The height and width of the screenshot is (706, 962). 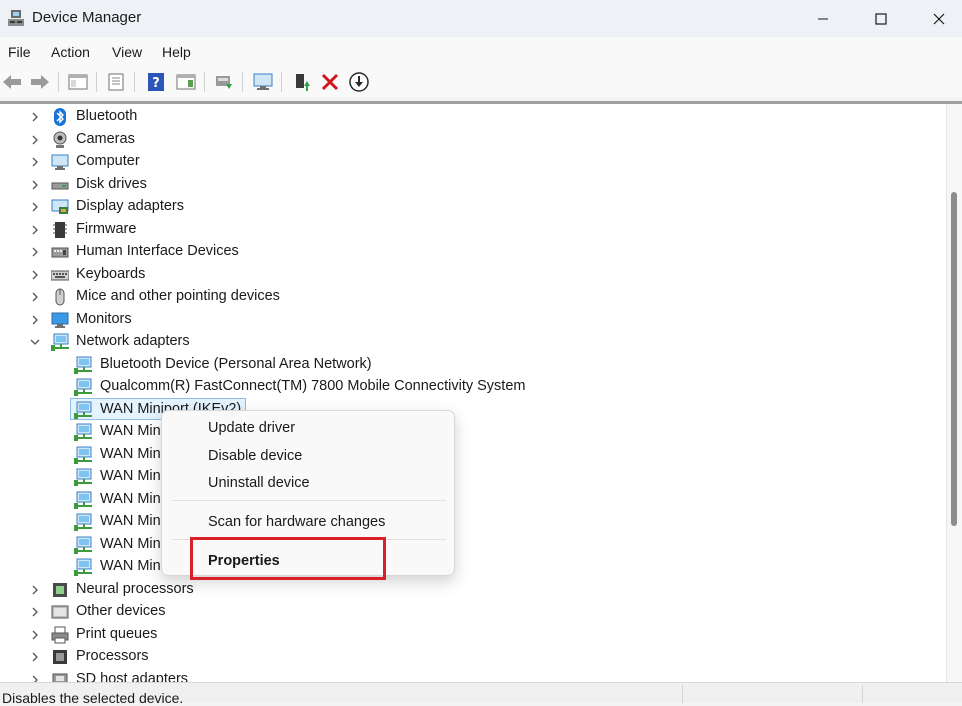 I want to click on chip-icon, so click(x=60, y=589).